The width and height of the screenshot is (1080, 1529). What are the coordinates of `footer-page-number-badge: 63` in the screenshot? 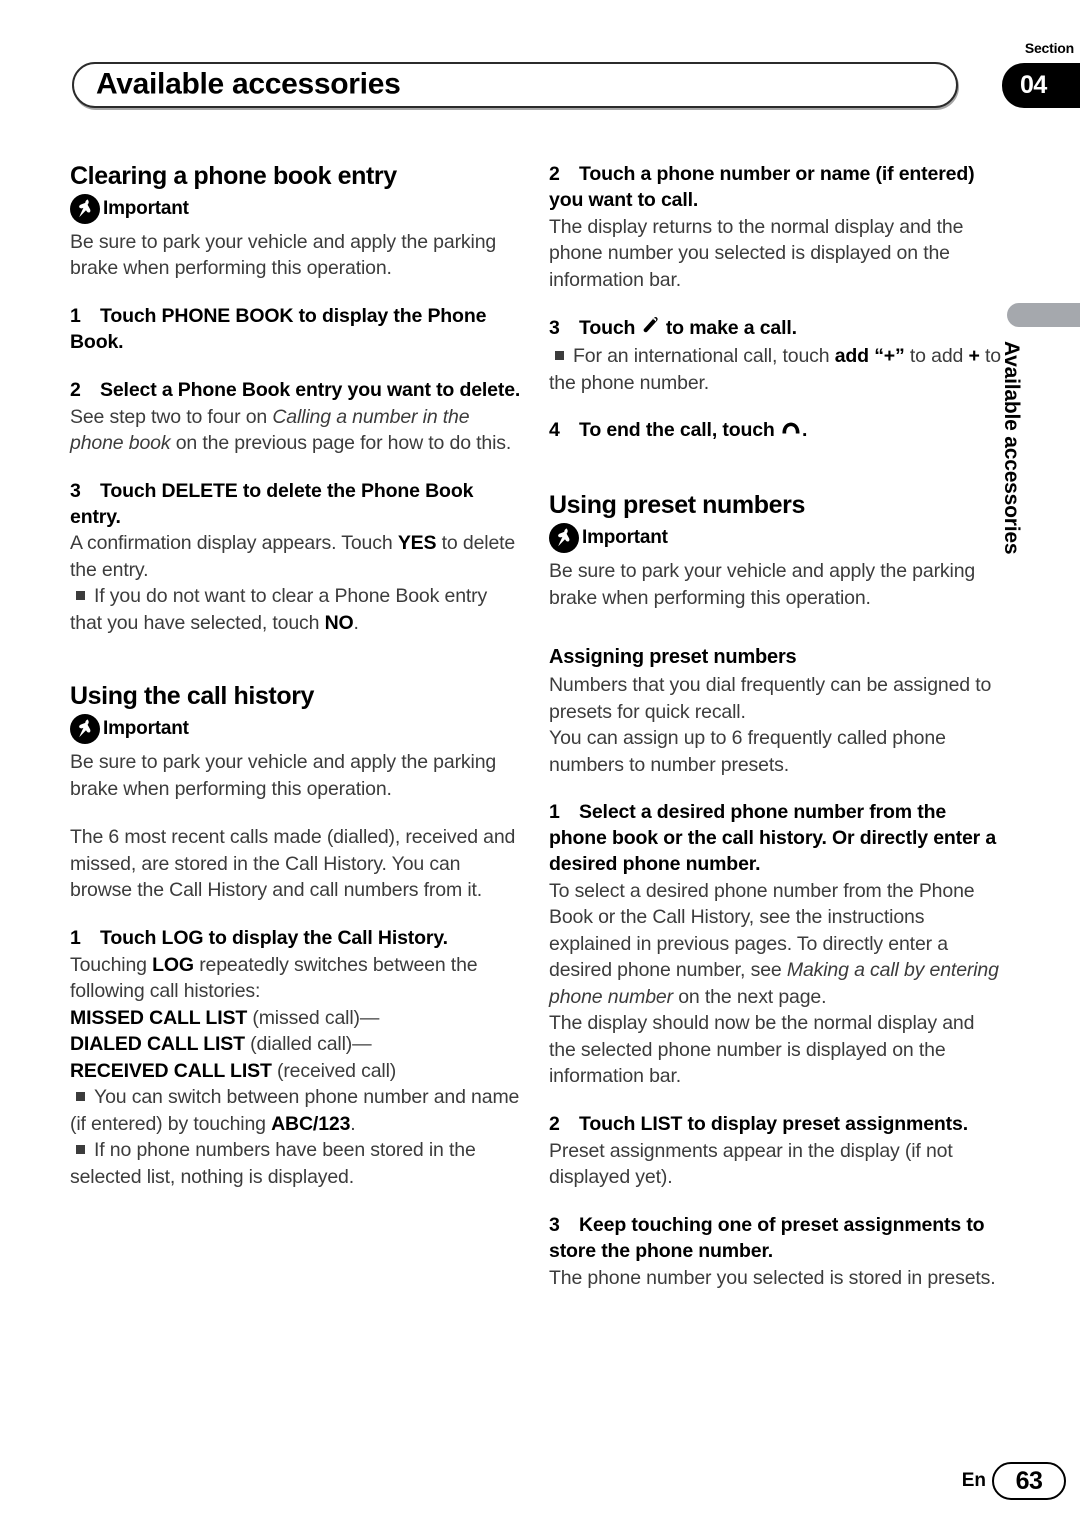 It's located at (1029, 1481).